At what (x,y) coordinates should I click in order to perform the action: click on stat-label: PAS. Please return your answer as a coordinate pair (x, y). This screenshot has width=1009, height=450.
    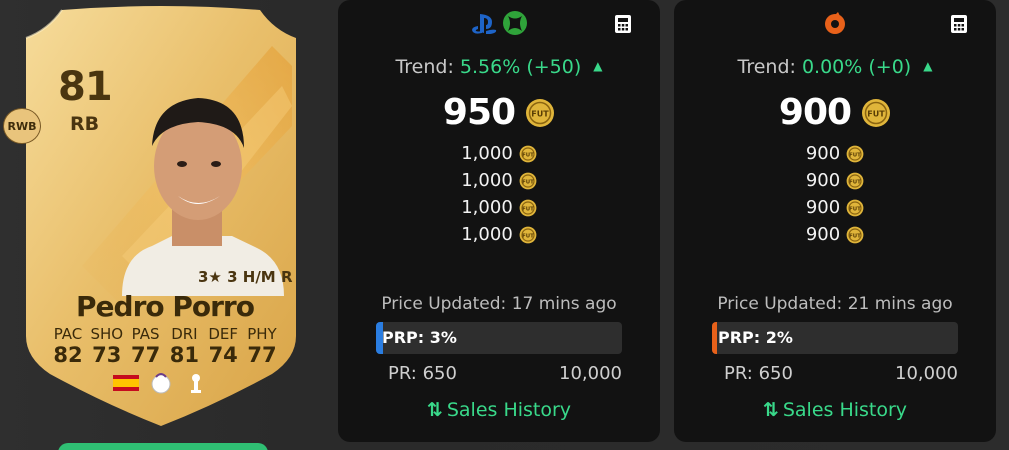
    Looking at the image, I should click on (145, 334).